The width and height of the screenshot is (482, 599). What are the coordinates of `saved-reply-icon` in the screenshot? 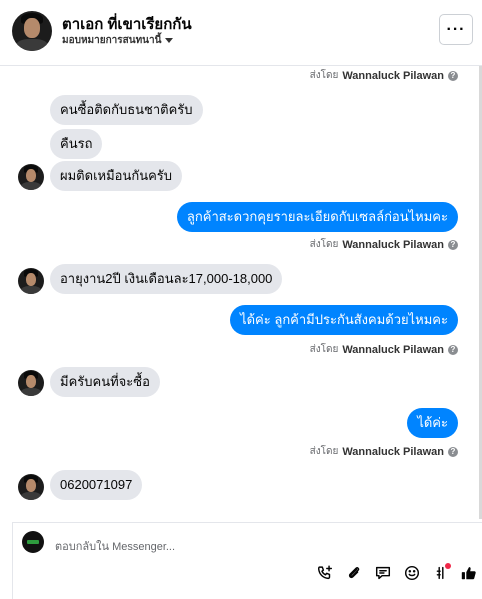 It's located at (383, 573).